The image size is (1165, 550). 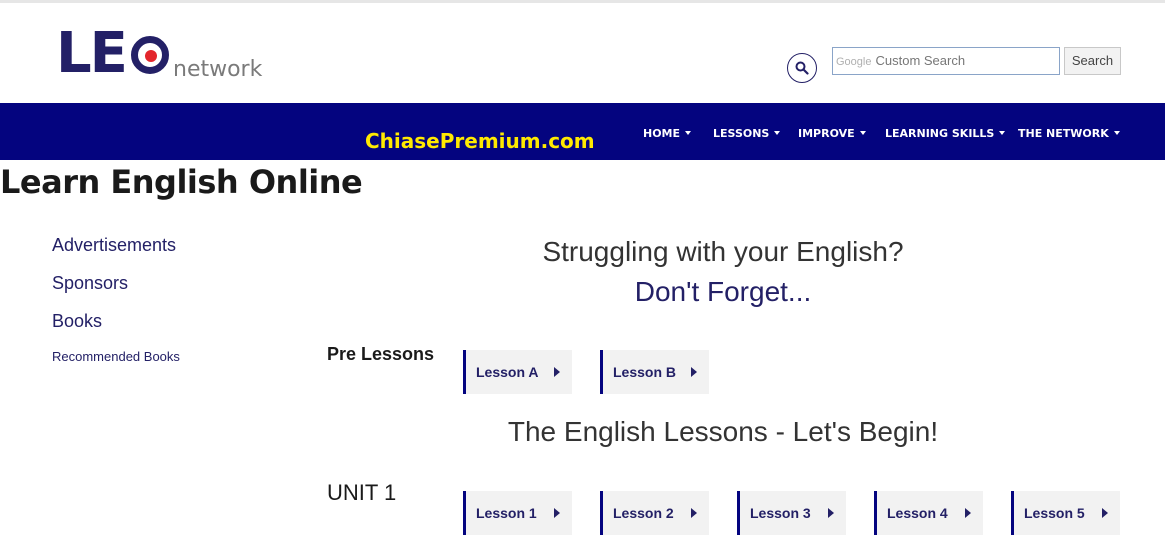 What do you see at coordinates (854, 62) in the screenshot?
I see `google-logo: Google` at bounding box center [854, 62].